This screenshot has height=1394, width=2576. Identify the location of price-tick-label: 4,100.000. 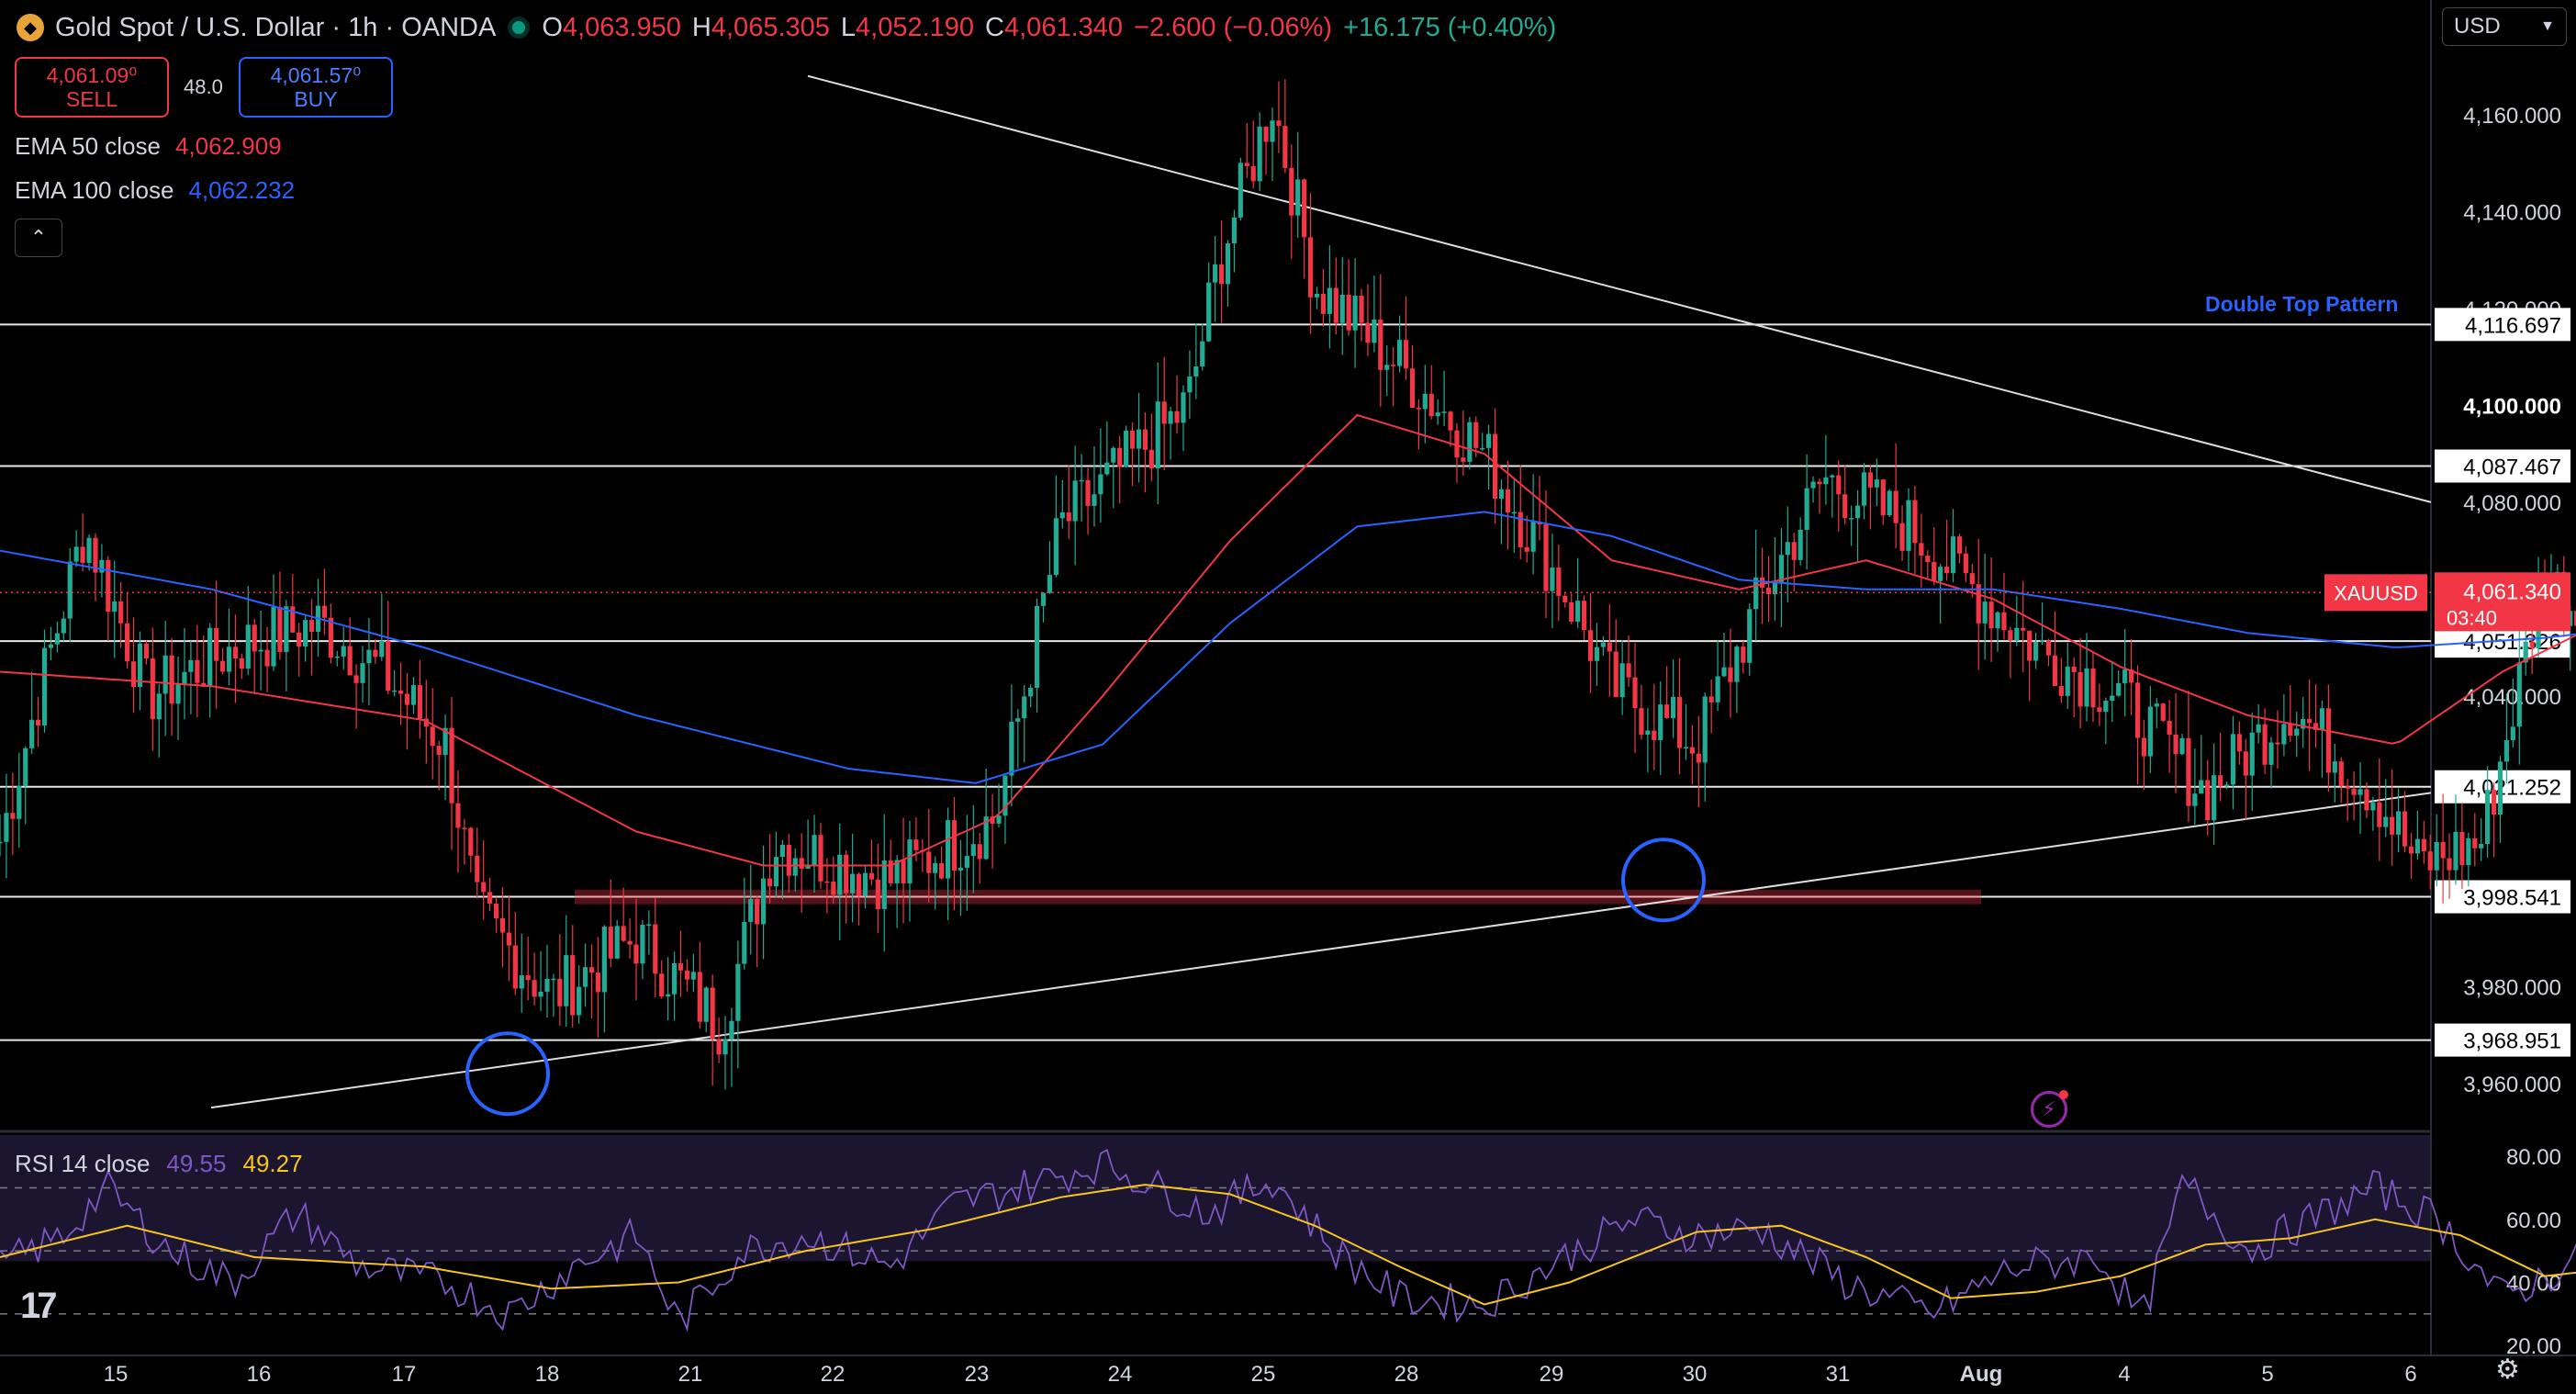
(2512, 406).